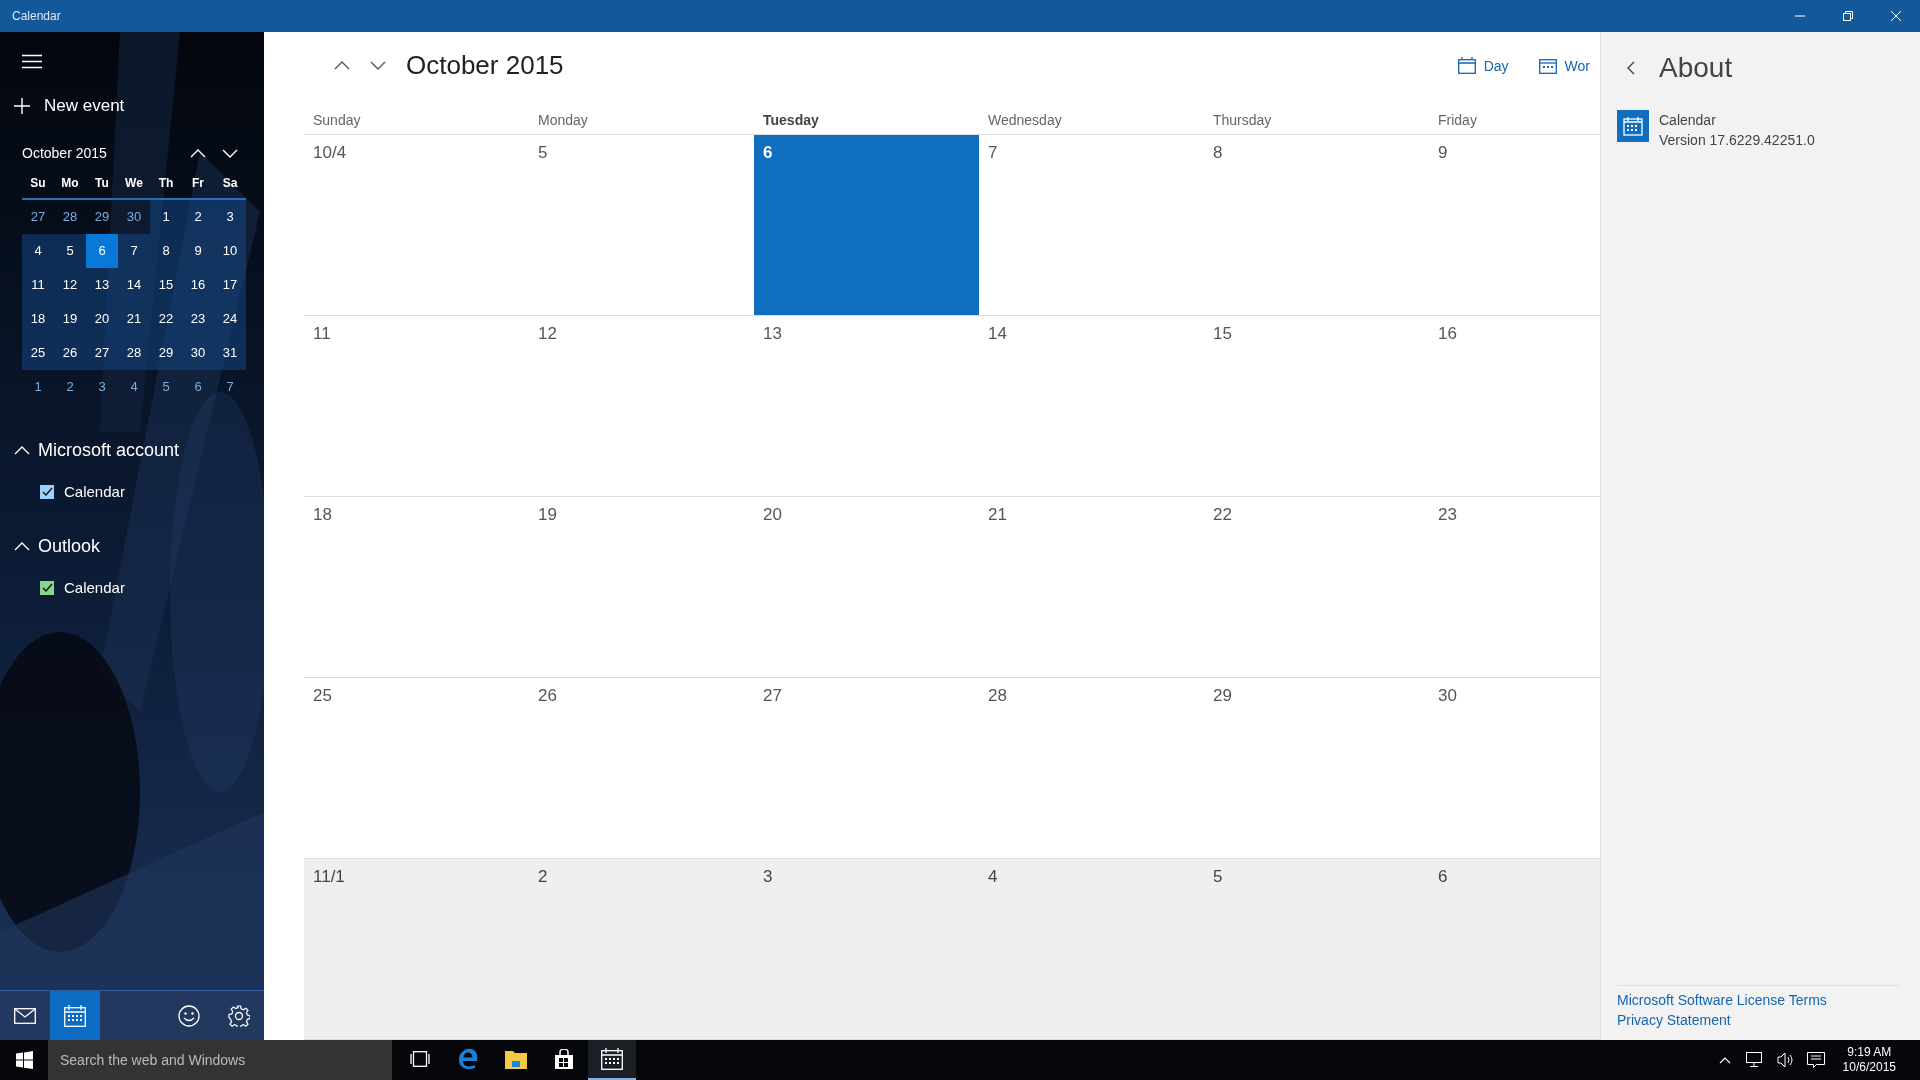 The height and width of the screenshot is (1080, 1920). What do you see at coordinates (1316, 949) in the screenshot?
I see `day-cell: 5` at bounding box center [1316, 949].